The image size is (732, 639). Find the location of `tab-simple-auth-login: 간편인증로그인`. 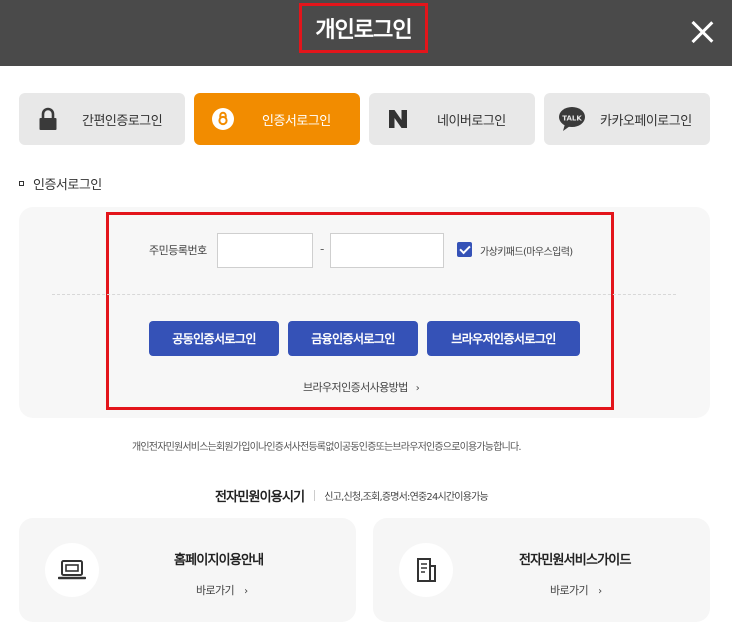

tab-simple-auth-login: 간편인증로그인 is located at coordinates (102, 119).